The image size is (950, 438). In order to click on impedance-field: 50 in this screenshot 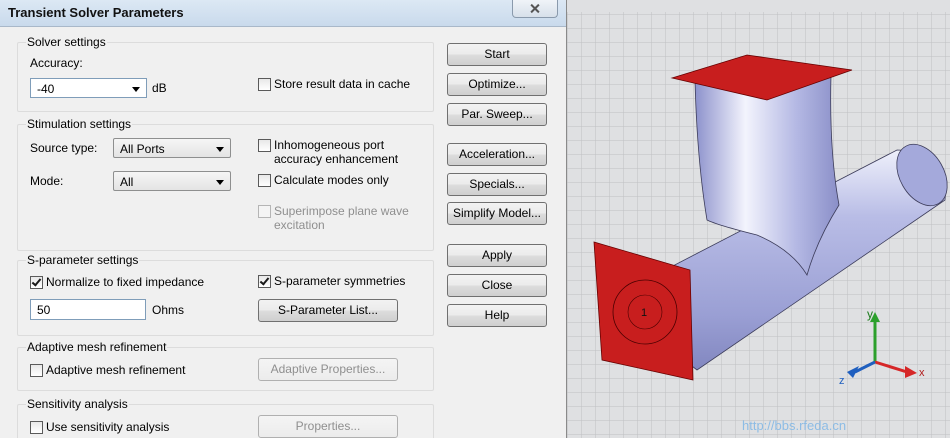, I will do `click(88, 309)`.